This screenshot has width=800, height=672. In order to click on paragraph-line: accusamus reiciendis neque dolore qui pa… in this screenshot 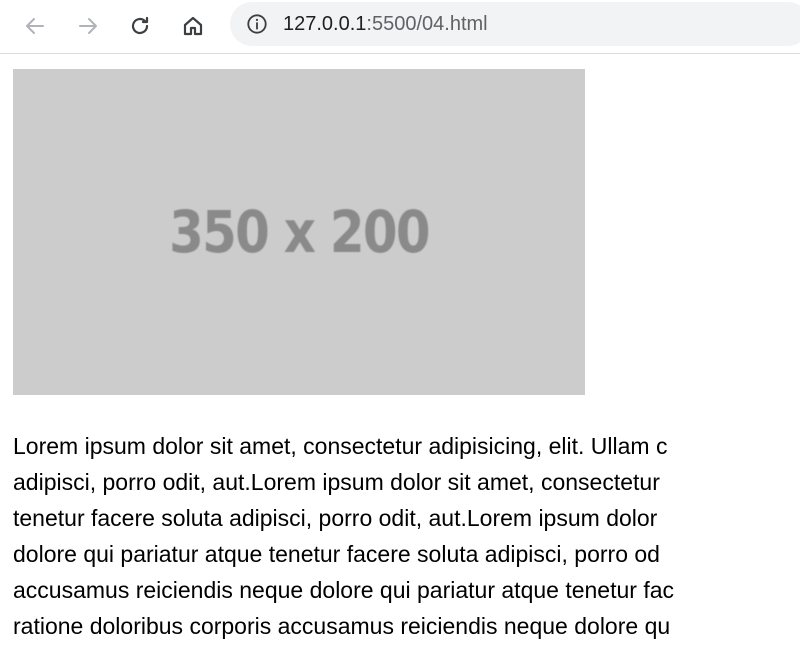, I will do `click(344, 590)`.